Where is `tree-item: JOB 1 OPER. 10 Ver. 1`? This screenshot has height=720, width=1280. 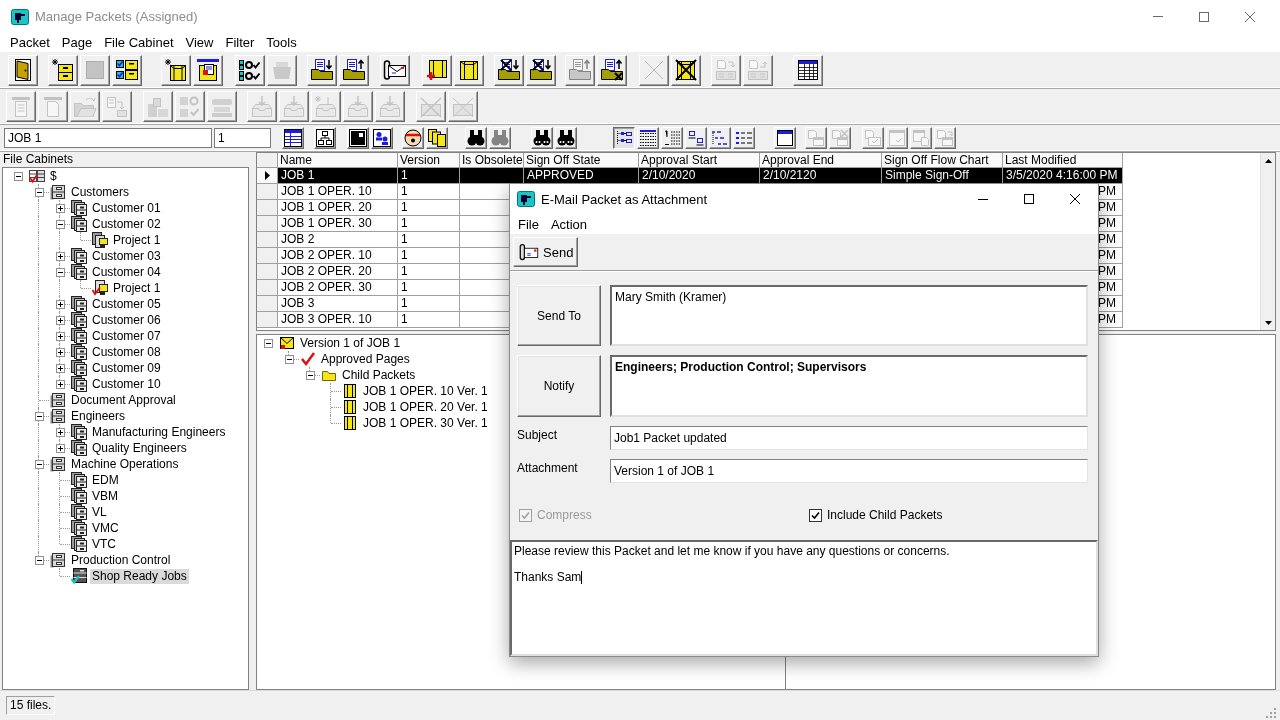
tree-item: JOB 1 OPER. 10 Ver. 1 is located at coordinates (425, 391).